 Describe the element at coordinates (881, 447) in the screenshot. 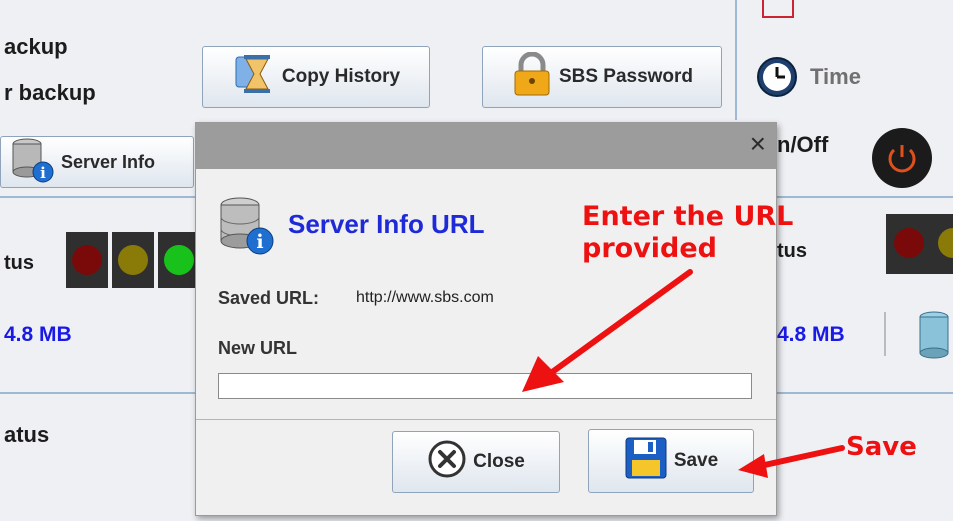

I see `annotation-save: Save` at that location.